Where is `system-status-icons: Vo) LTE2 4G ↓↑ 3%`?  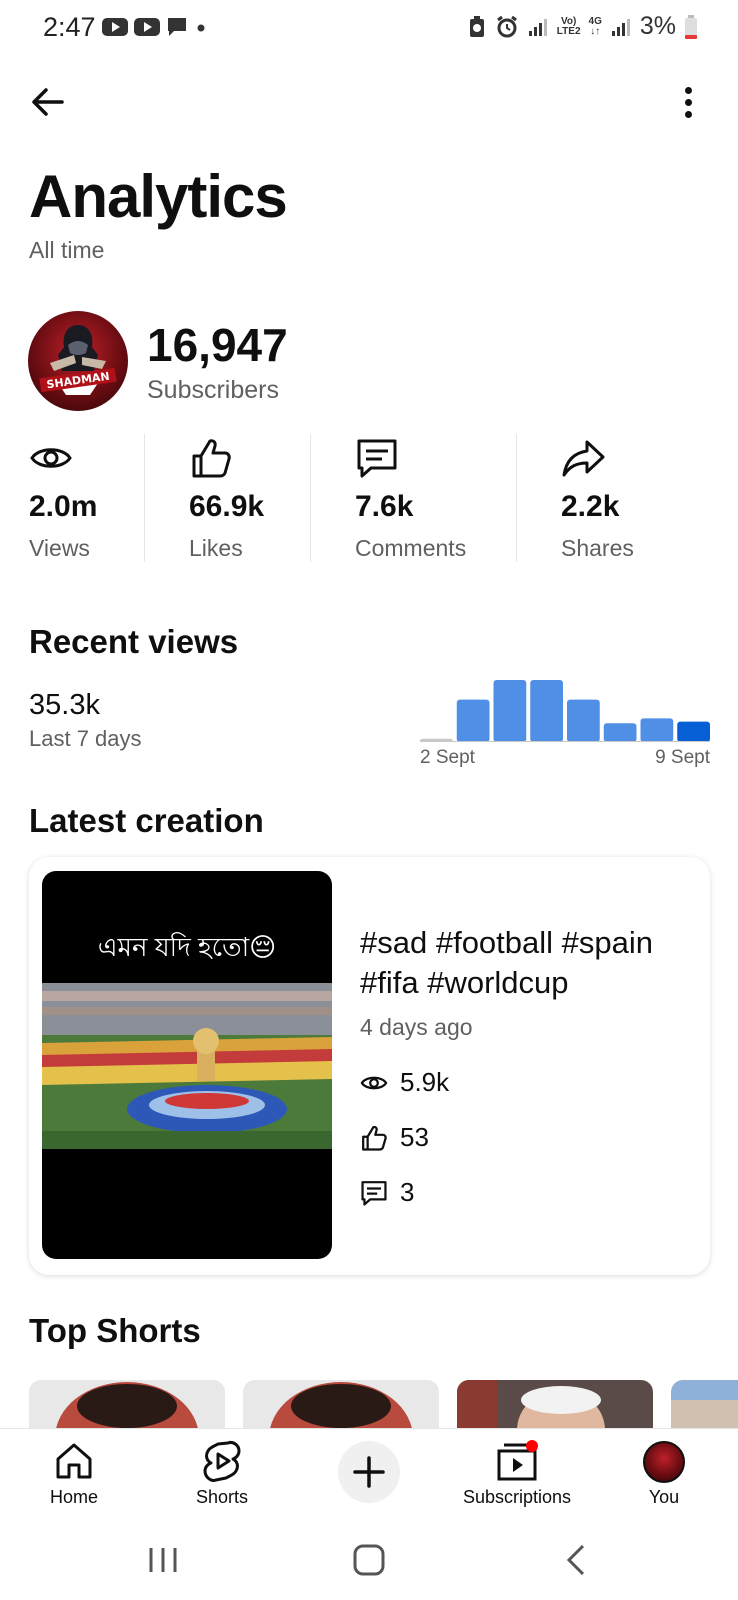
system-status-icons: Vo) LTE2 4G ↓↑ 3% is located at coordinates (582, 26).